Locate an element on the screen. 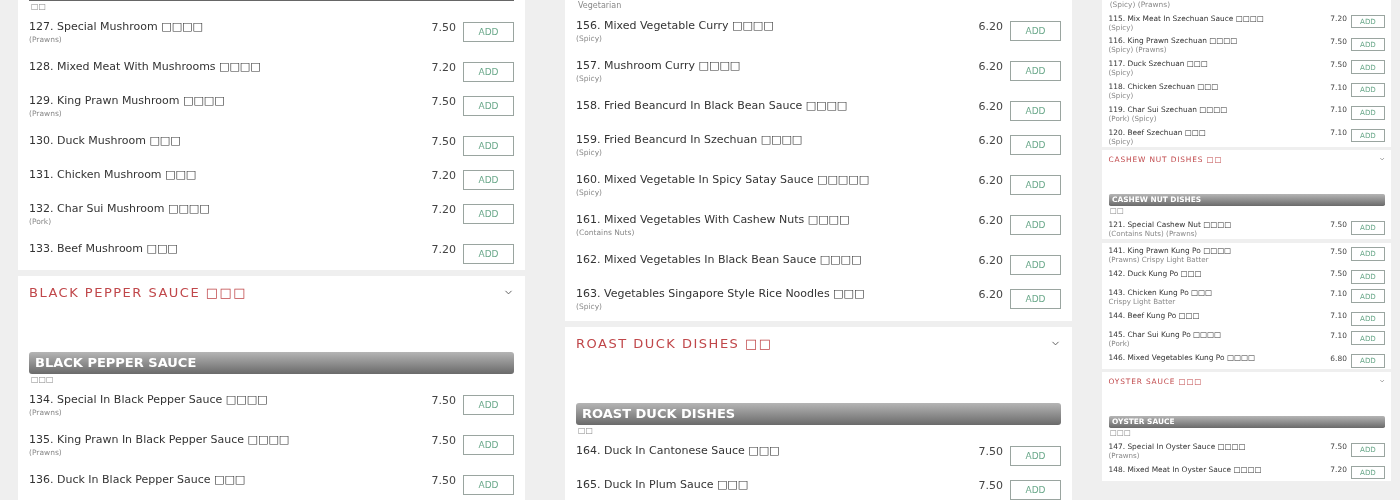  dish-name: 157. Mushroom Curry □□□□ is located at coordinates (659, 65).